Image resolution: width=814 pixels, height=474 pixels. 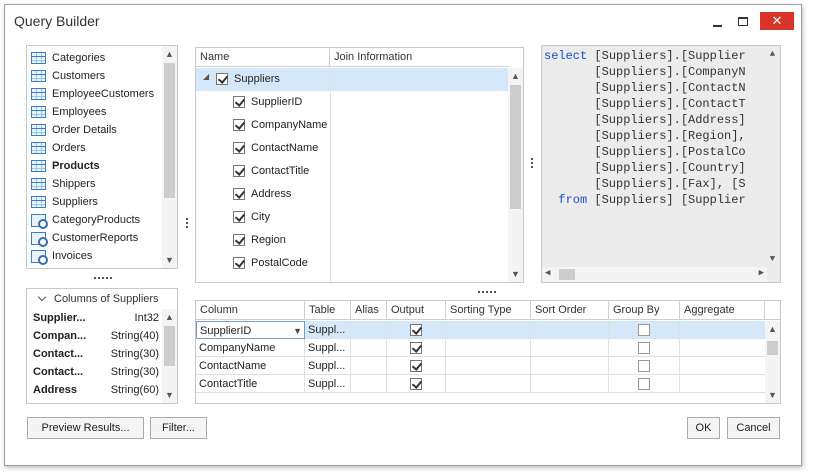 What do you see at coordinates (250, 366) in the screenshot?
I see `column-cell: ContactName` at bounding box center [250, 366].